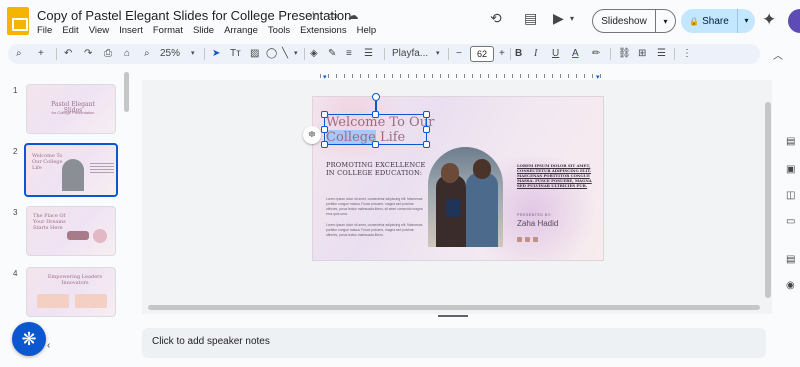 This screenshot has height=367, width=800. Describe the element at coordinates (29, 339) in the screenshot. I see `gemini-fab-icon: ❋` at that location.